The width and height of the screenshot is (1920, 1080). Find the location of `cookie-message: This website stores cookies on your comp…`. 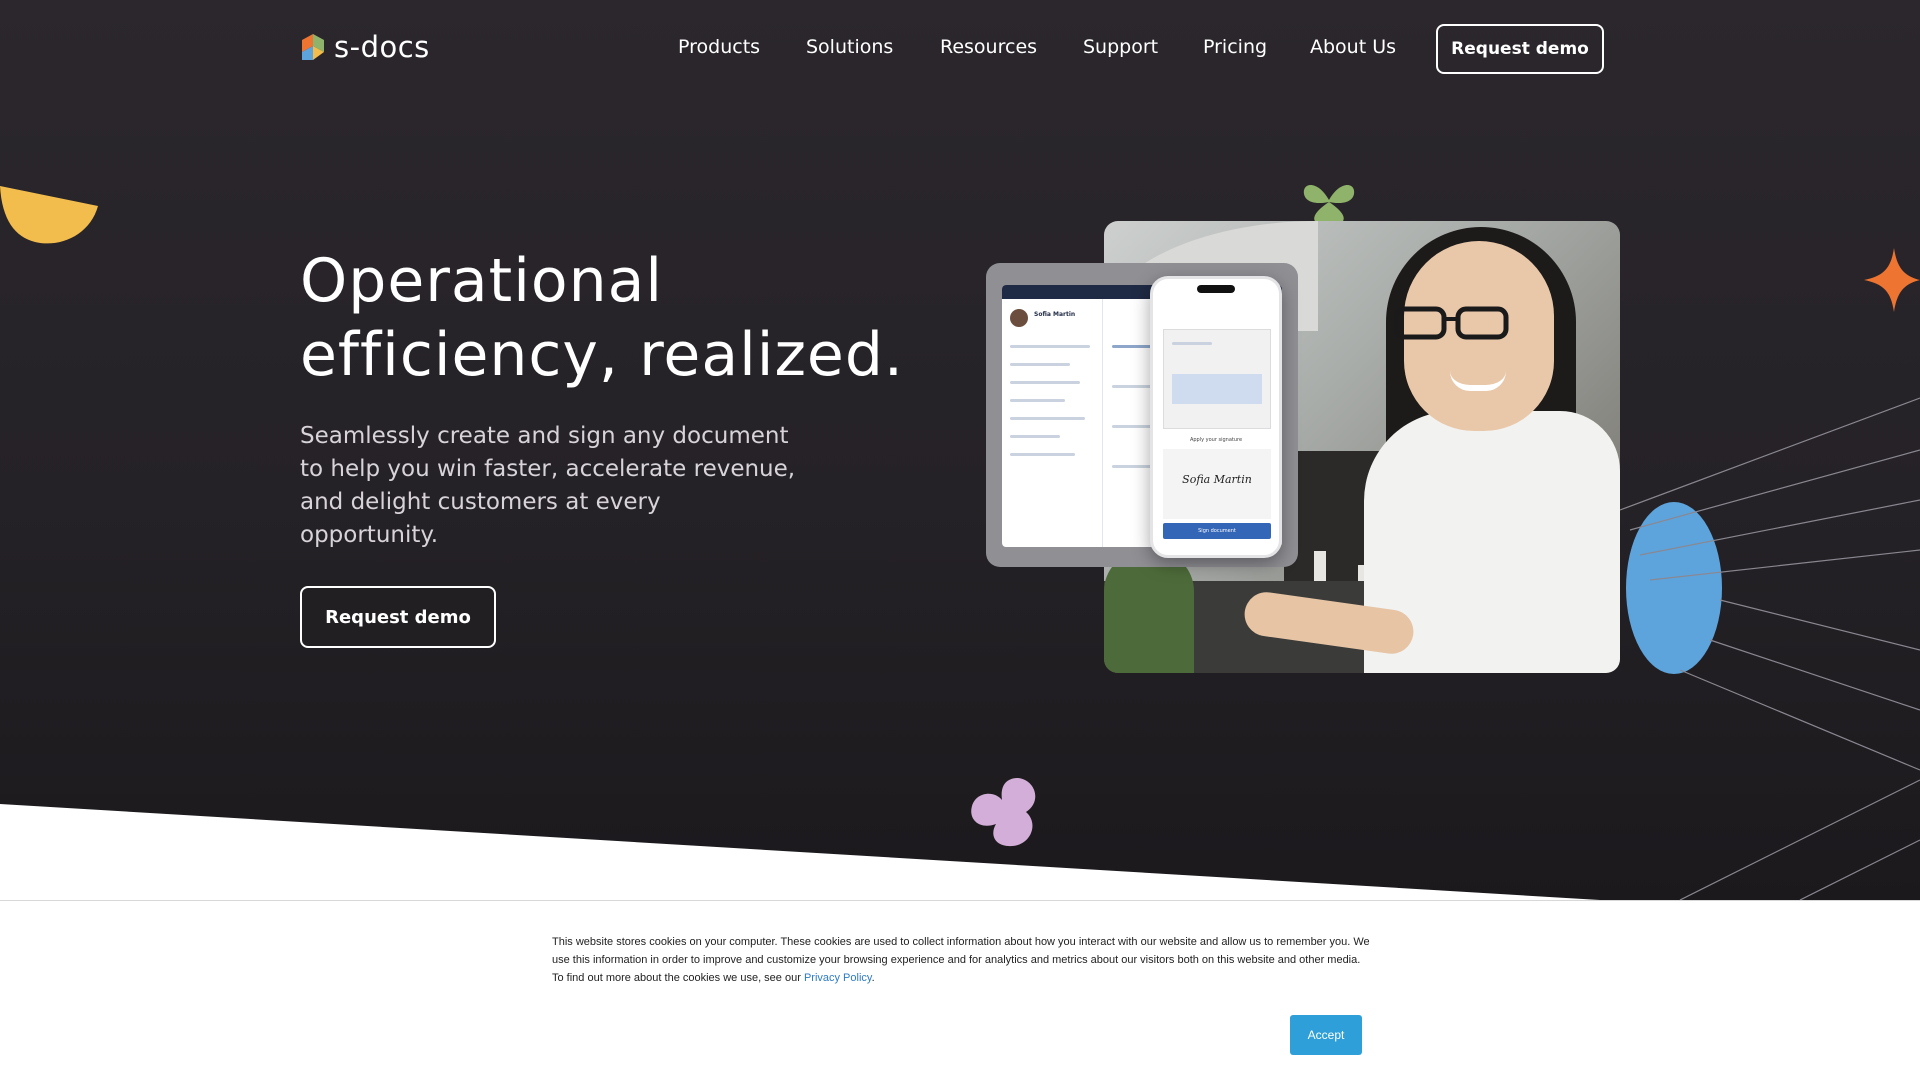

cookie-message: This website stores cookies on your comp… is located at coordinates (961, 960).